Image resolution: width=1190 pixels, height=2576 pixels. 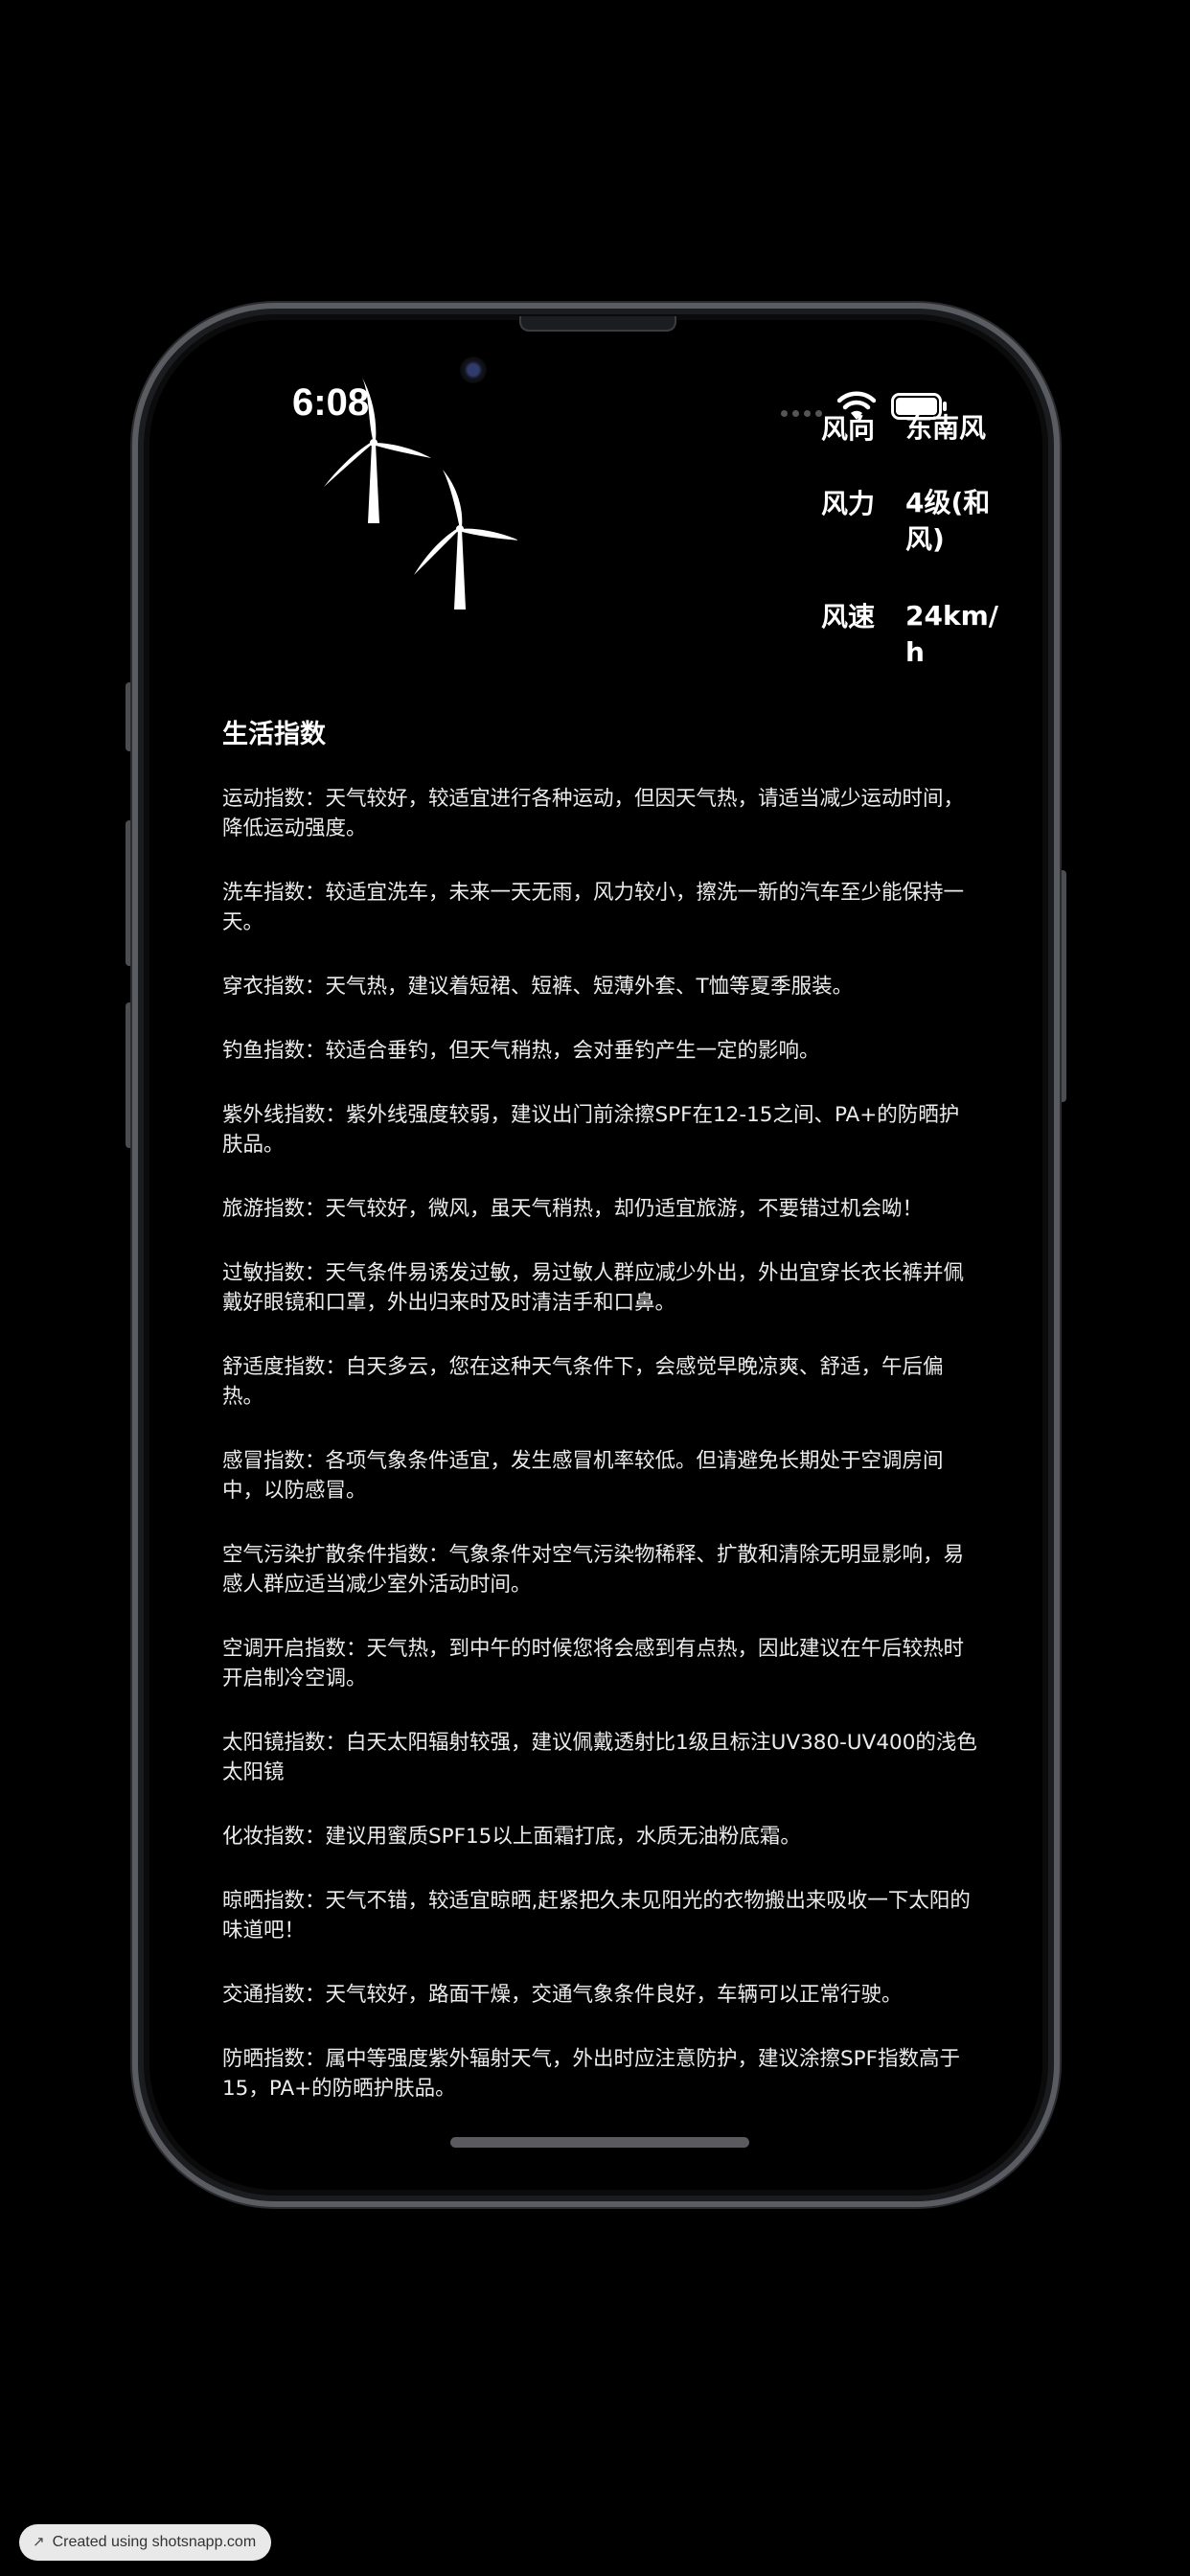 I want to click on life-index-title: 生活指数, so click(x=274, y=734).